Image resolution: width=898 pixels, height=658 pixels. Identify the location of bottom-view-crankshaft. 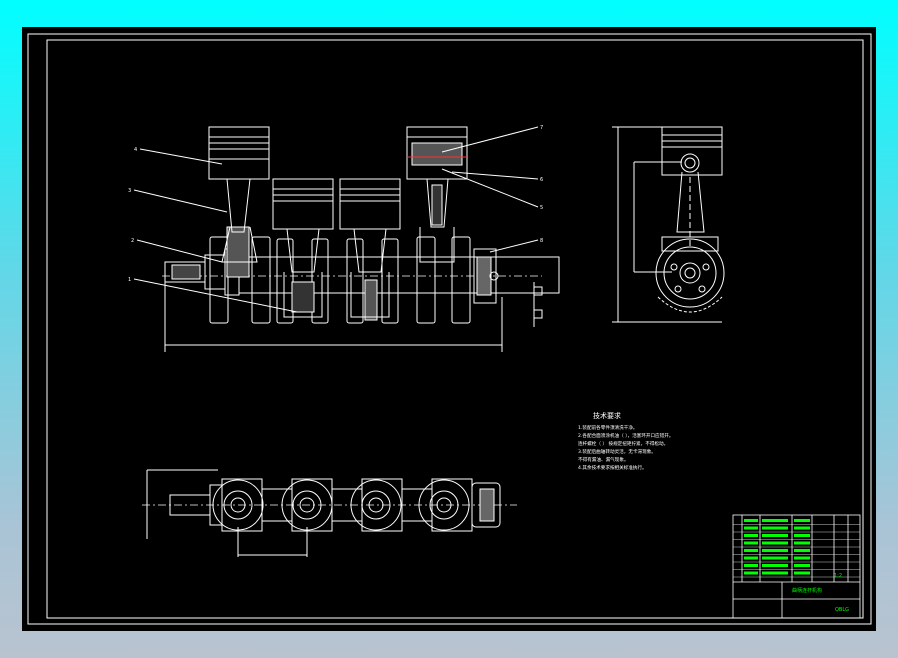
(329, 513).